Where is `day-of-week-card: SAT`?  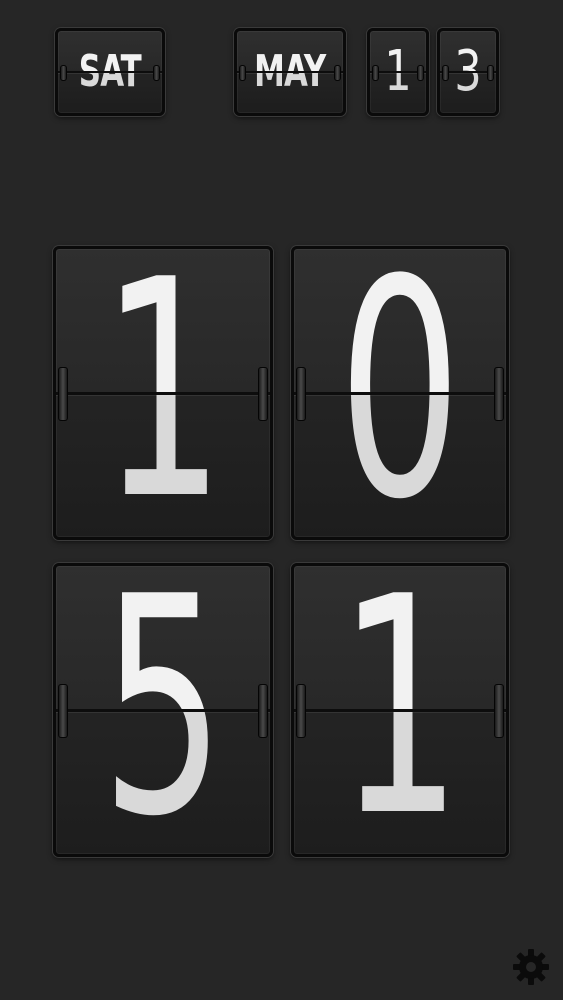 day-of-week-card: SAT is located at coordinates (110, 72).